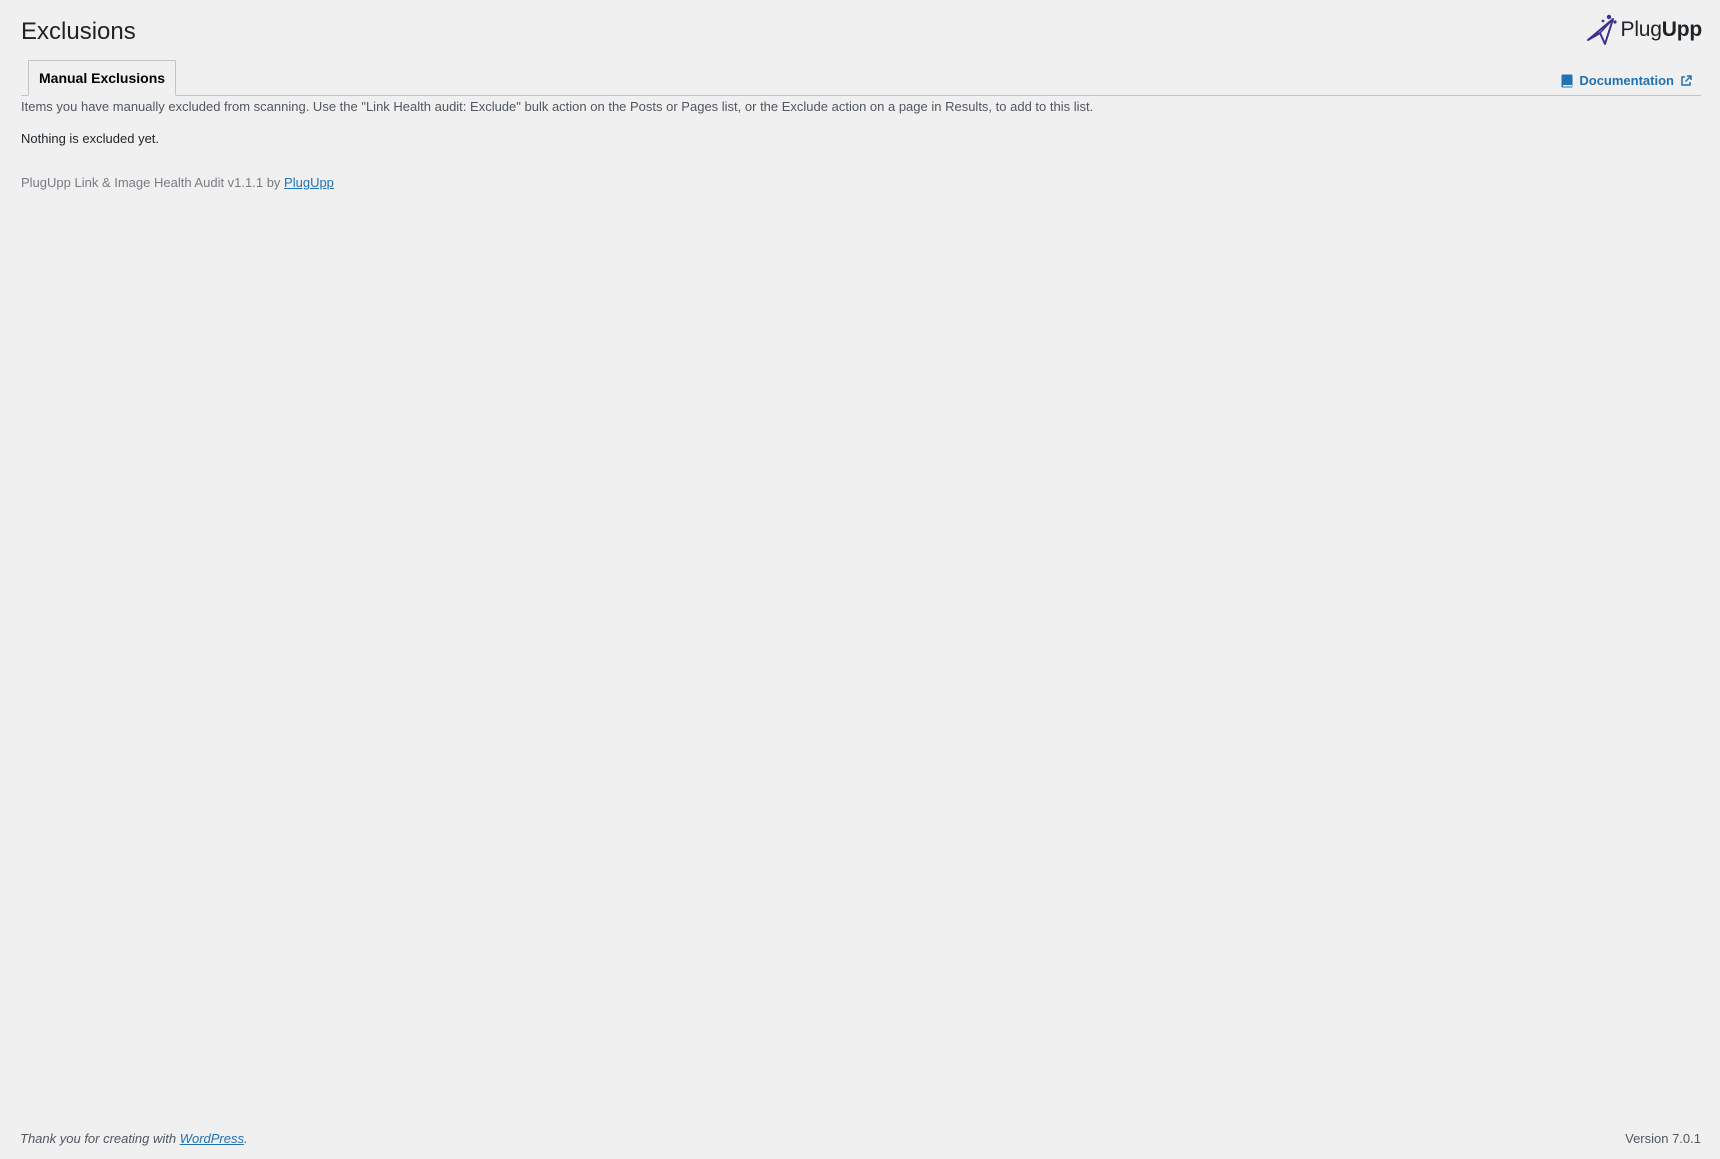 This screenshot has height=1159, width=1720. Describe the element at coordinates (78, 31) in the screenshot. I see `page-title: Exclusions` at that location.